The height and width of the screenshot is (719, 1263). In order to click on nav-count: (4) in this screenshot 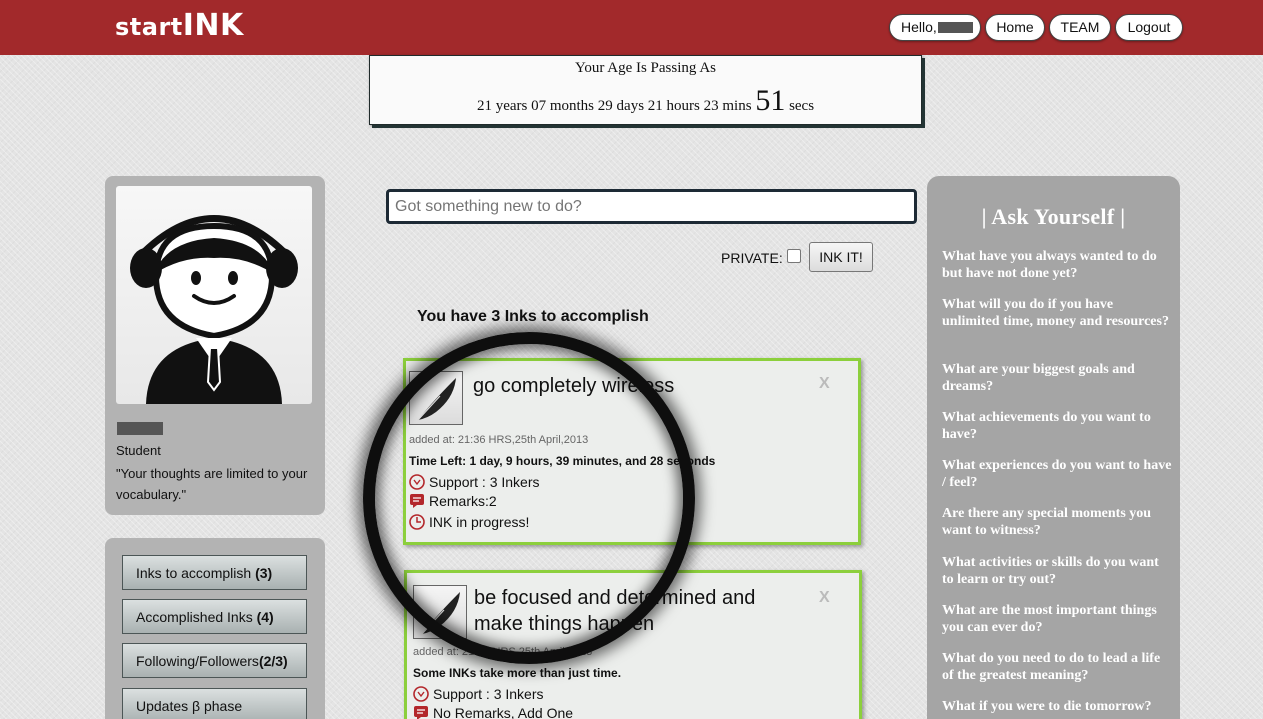, I will do `click(265, 617)`.